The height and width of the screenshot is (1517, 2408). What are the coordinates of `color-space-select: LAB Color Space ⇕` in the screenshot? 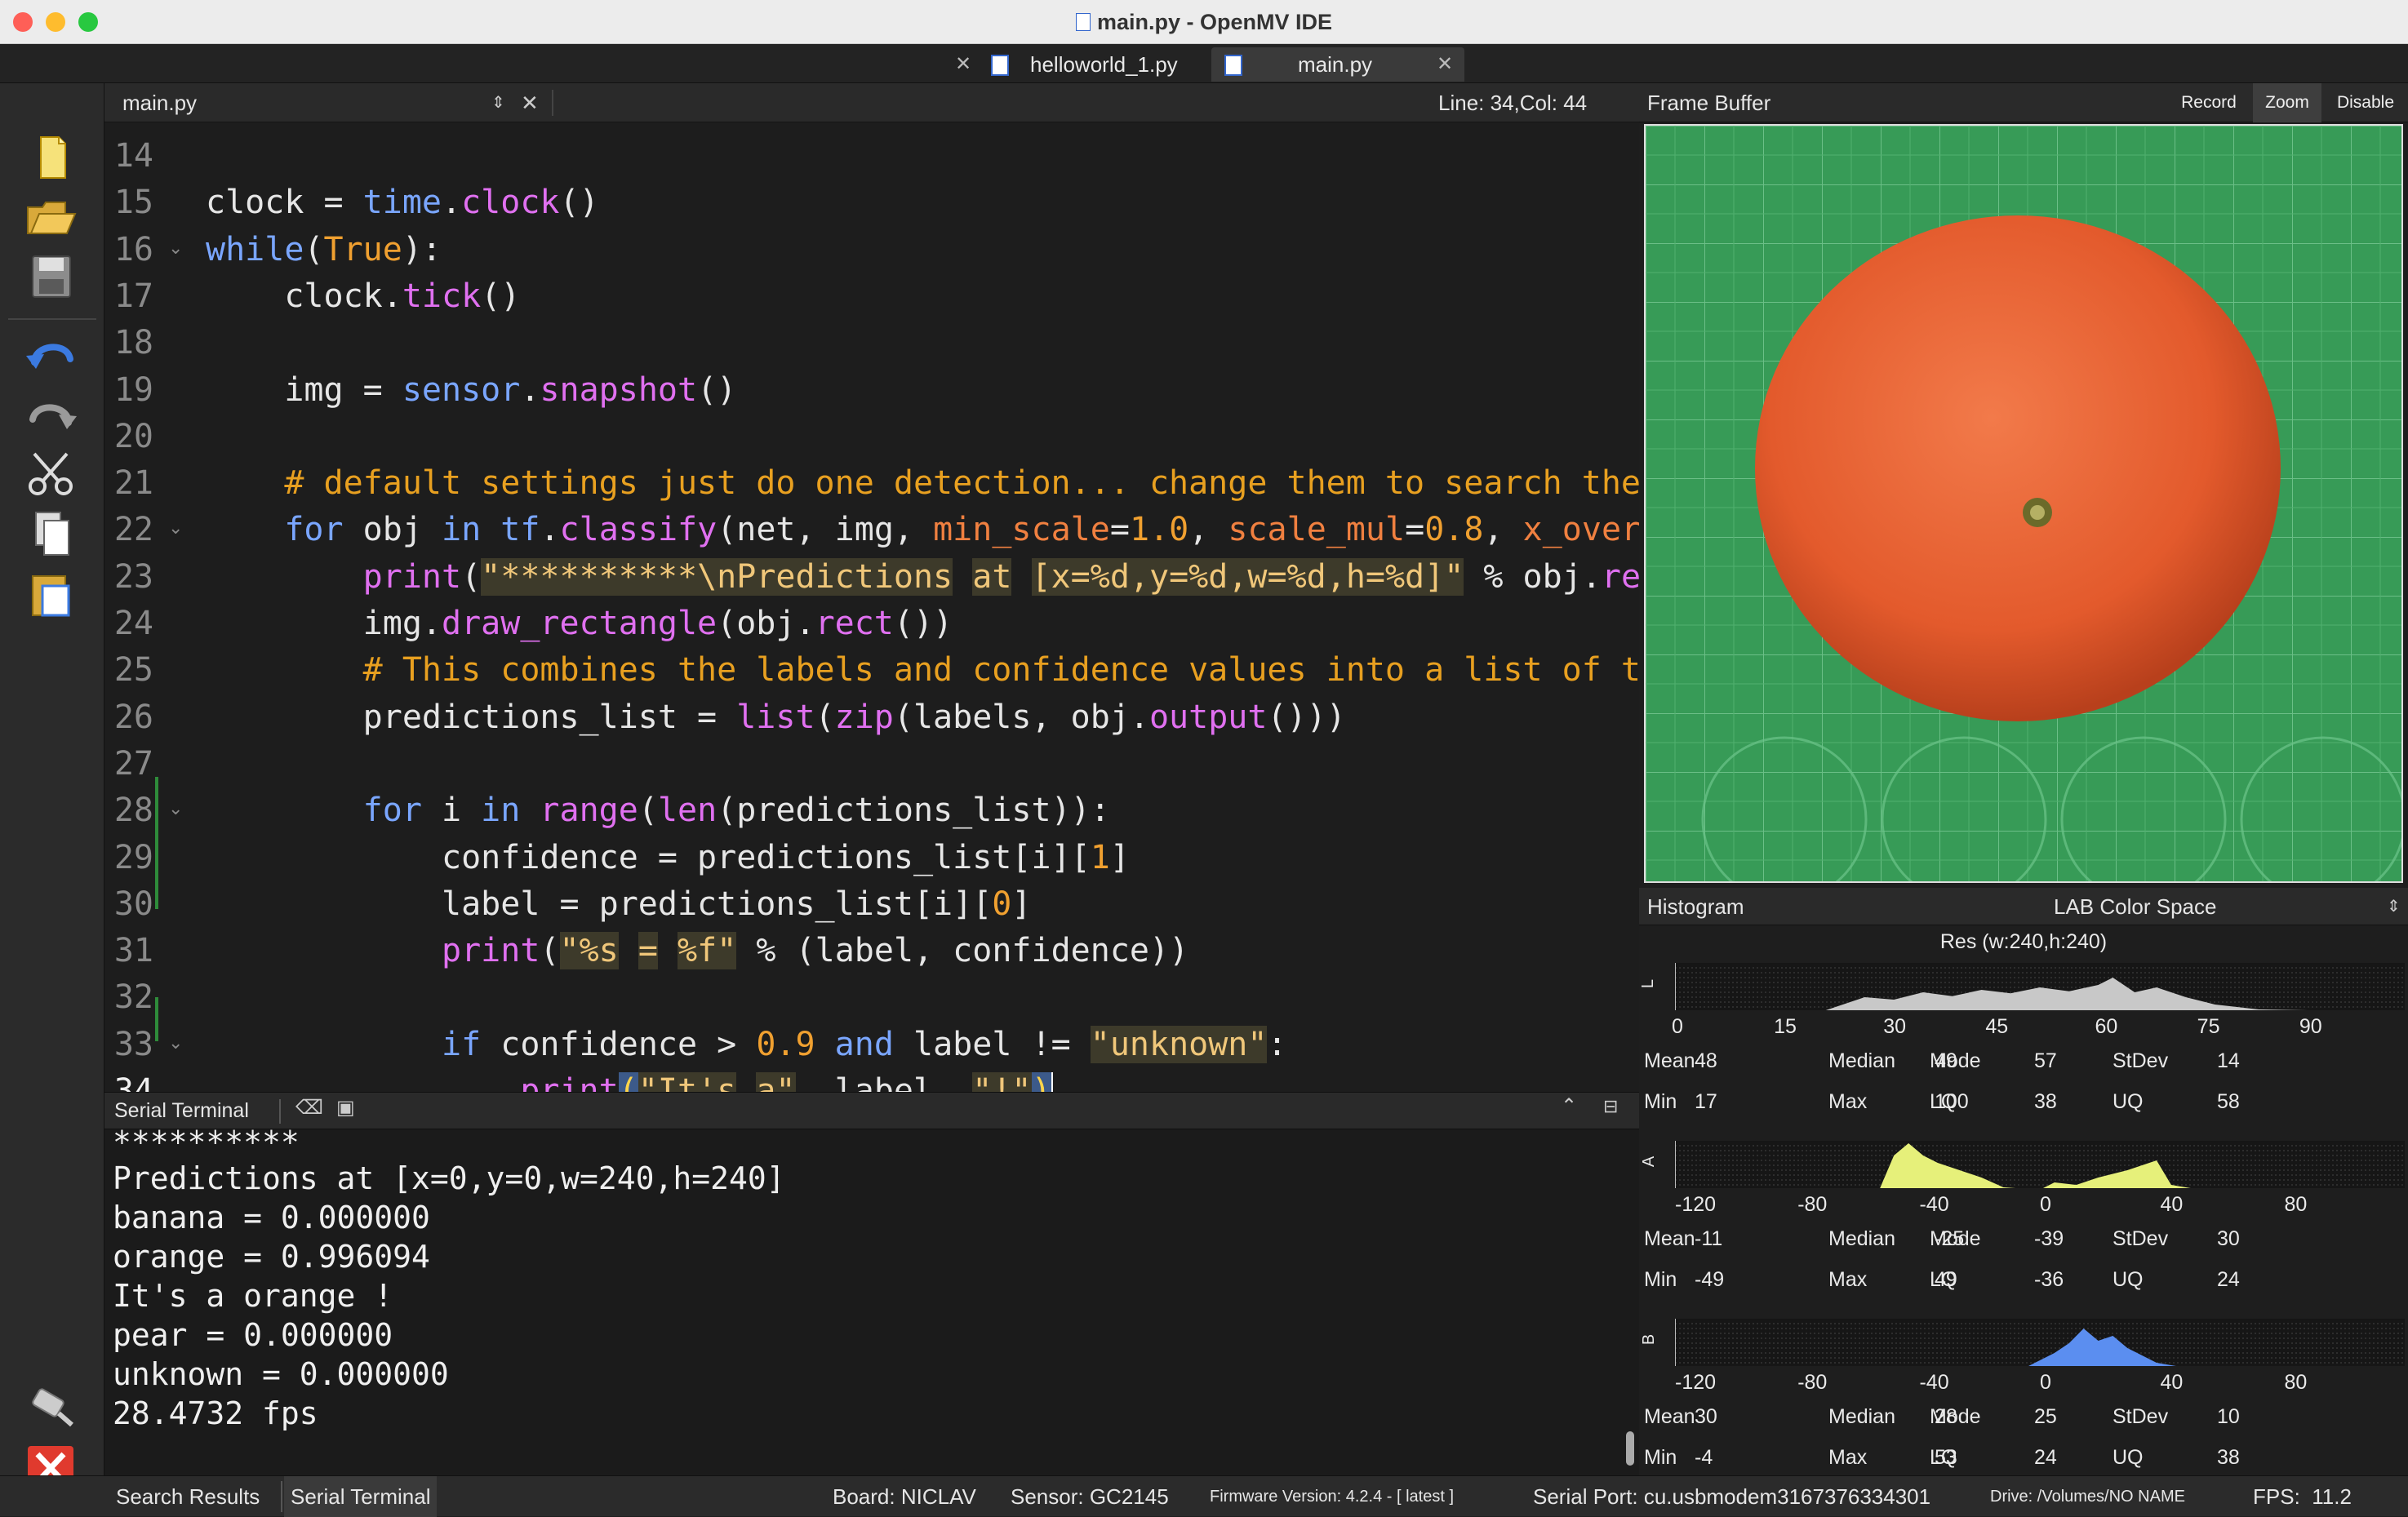 It's located at (2124, 907).